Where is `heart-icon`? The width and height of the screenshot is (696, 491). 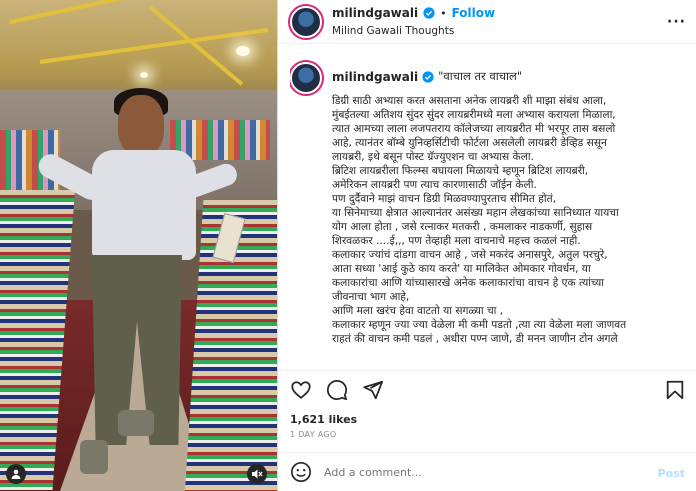 heart-icon is located at coordinates (301, 390).